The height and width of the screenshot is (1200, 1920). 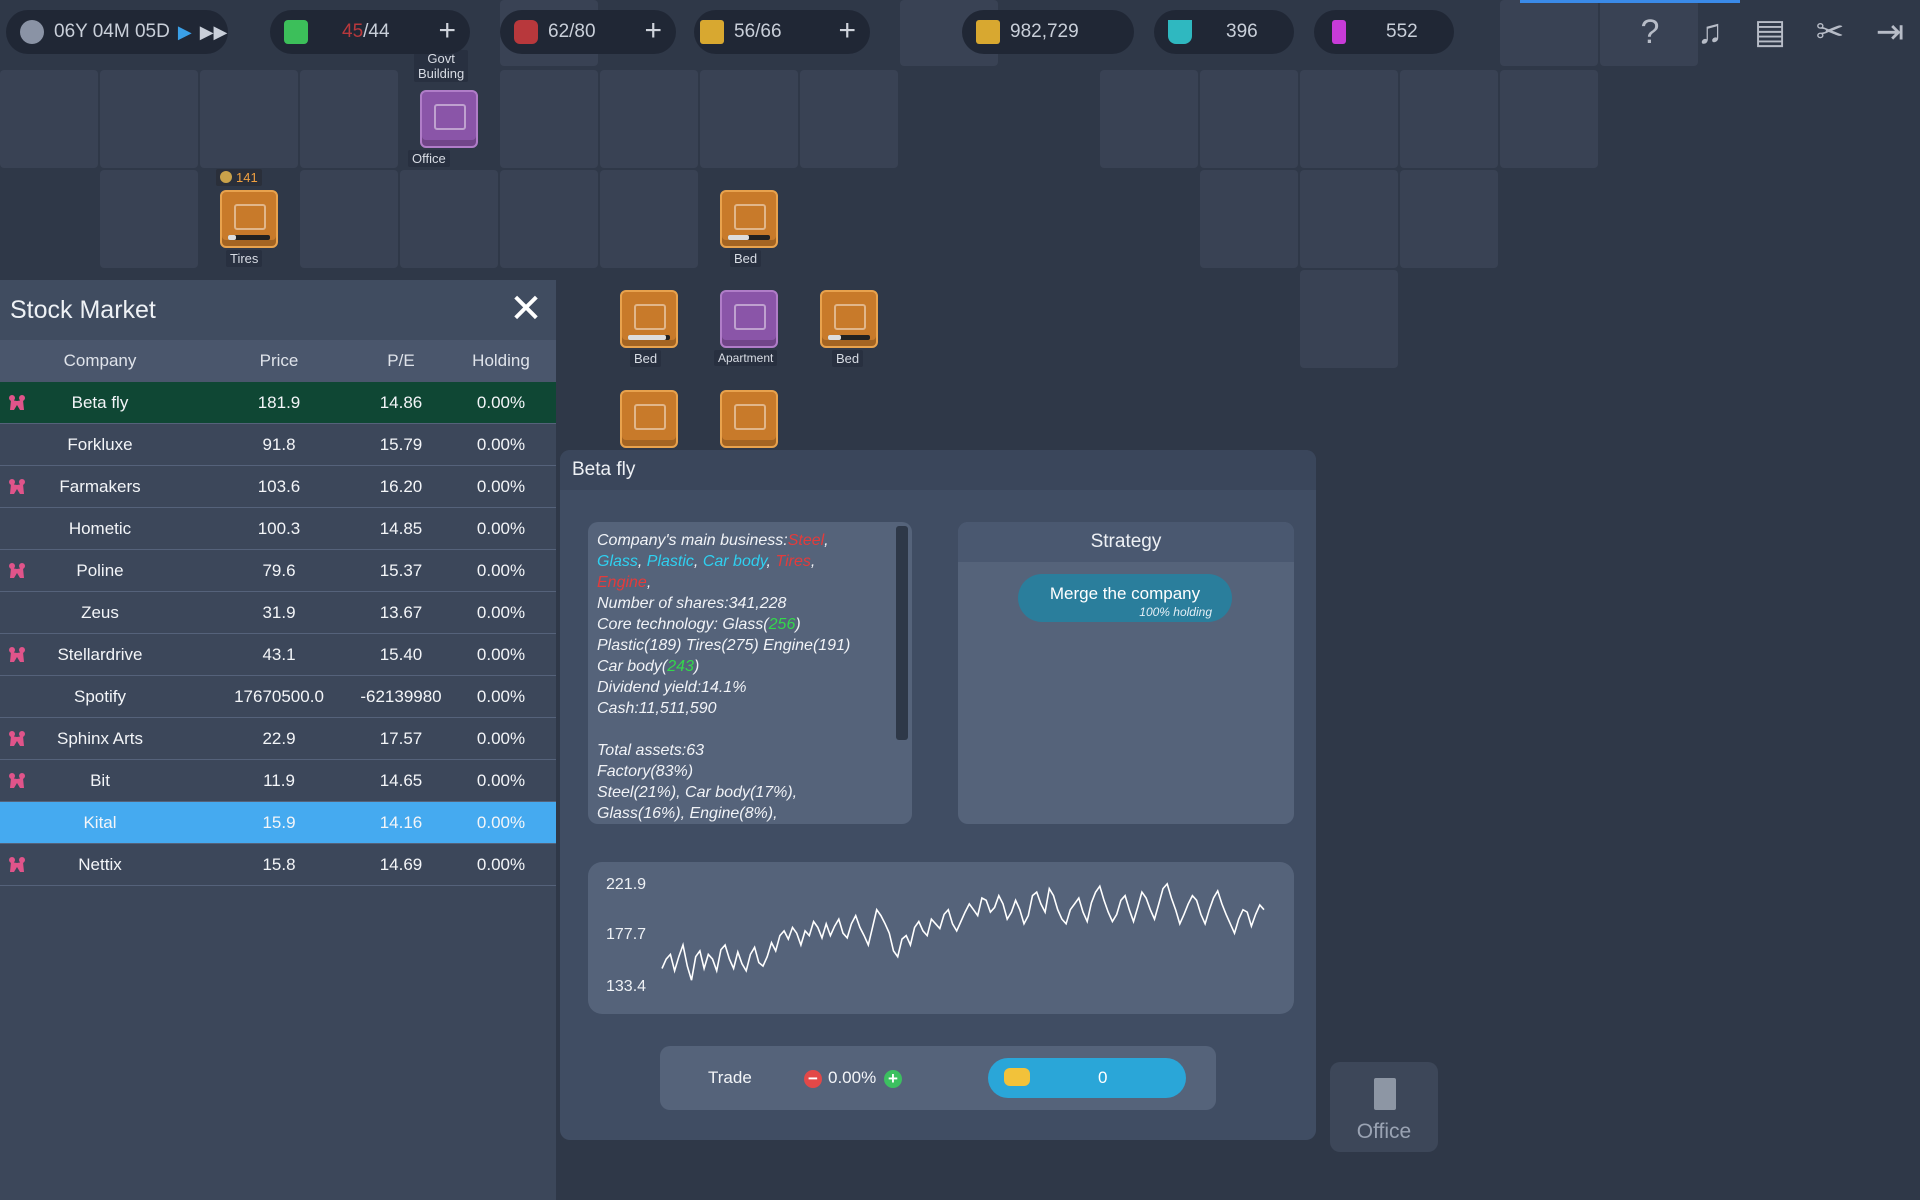 I want to click on company-name: Spotify, so click(x=100, y=696).